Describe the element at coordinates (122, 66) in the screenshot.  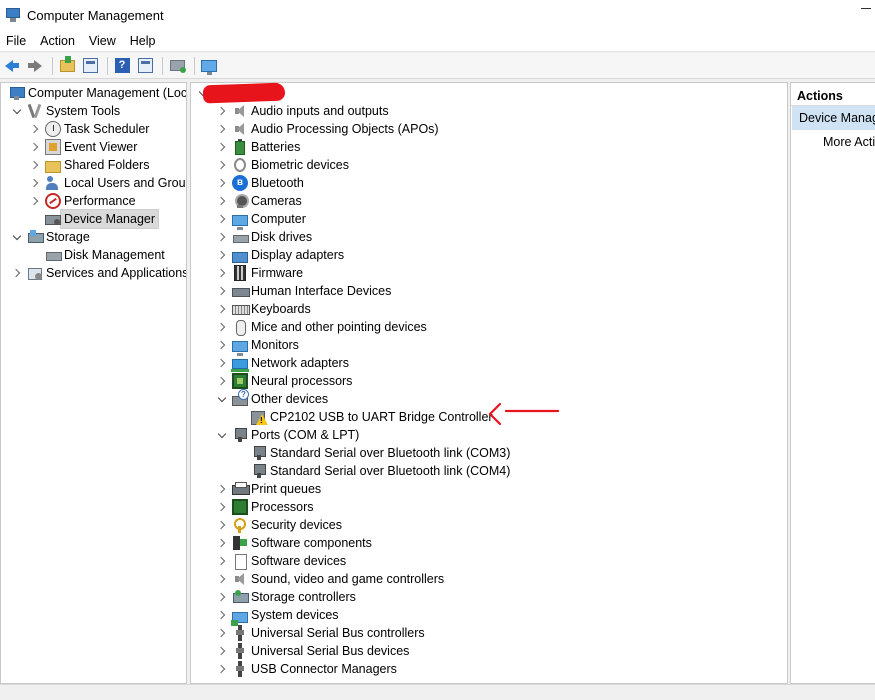
I see `help-button: ?` at that location.